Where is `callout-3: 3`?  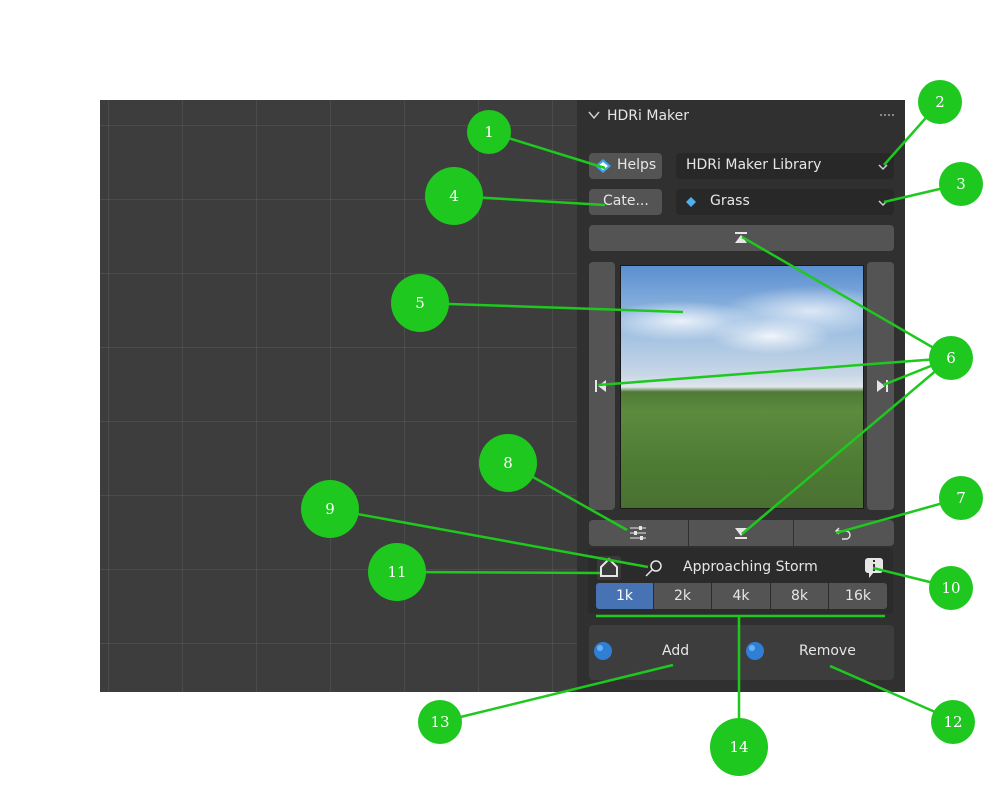
callout-3: 3 is located at coordinates (961, 184).